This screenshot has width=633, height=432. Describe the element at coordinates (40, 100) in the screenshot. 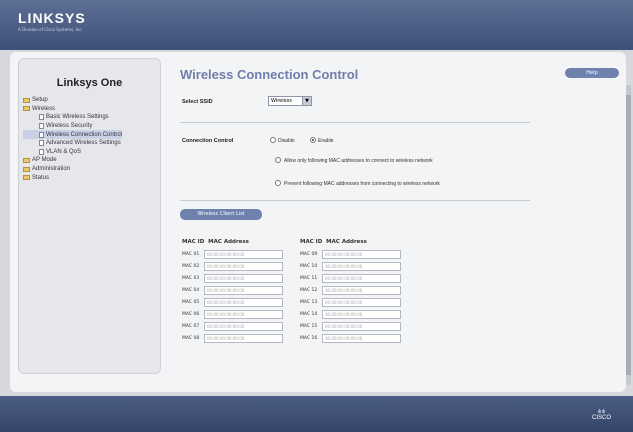

I see `sidebar-item-label: Setup` at that location.